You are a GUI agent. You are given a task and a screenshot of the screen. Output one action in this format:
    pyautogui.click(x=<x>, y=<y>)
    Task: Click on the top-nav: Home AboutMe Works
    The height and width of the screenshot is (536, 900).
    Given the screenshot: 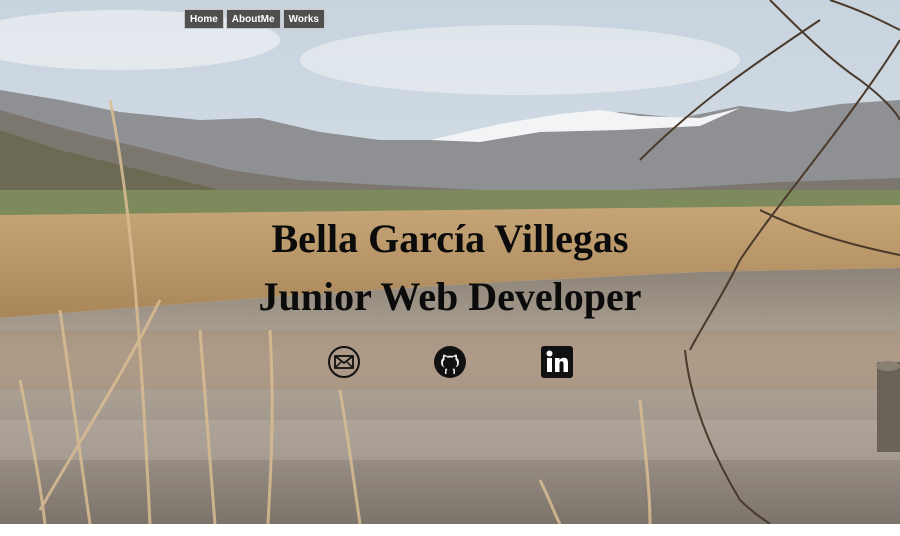 What is the action you would take?
    pyautogui.click(x=254, y=19)
    